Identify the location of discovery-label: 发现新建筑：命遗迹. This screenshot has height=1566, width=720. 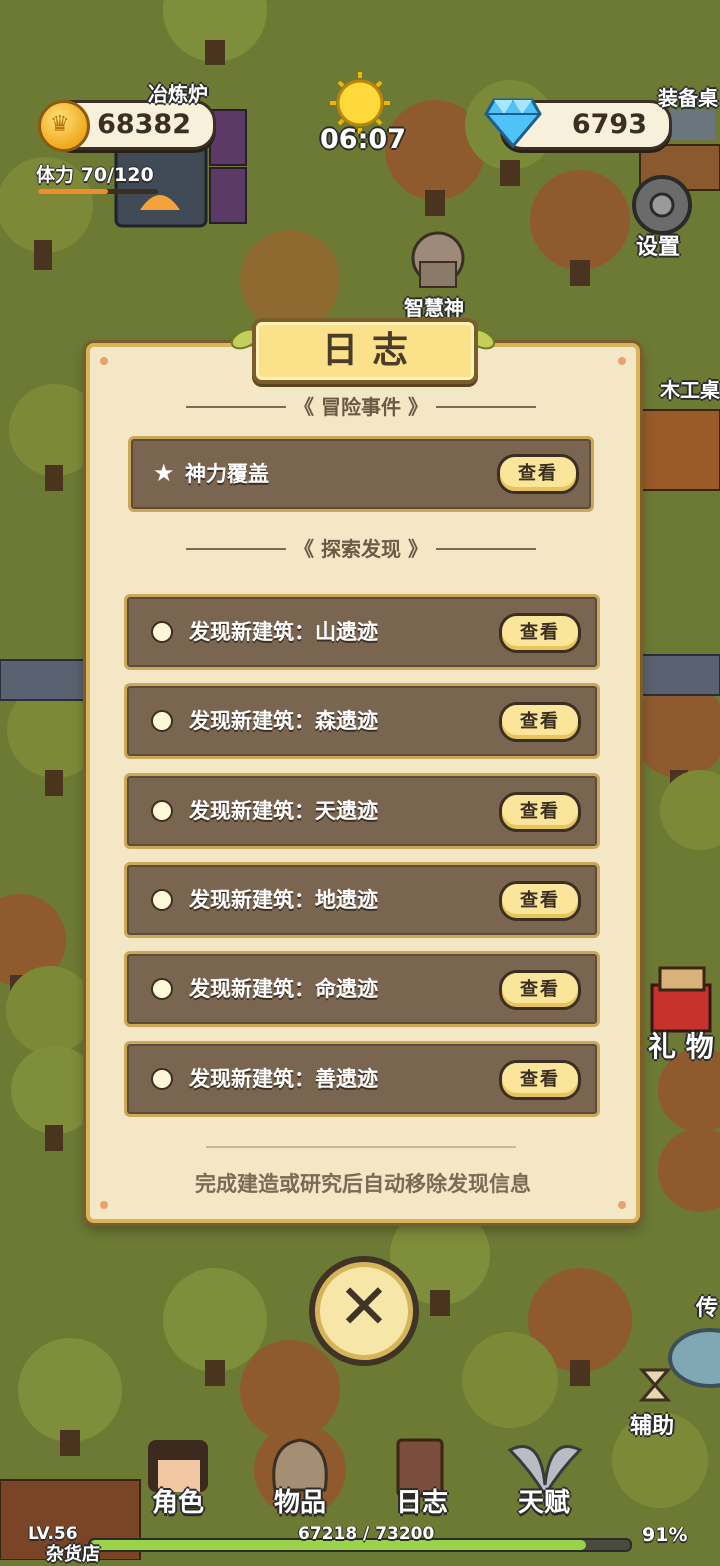
(283, 989).